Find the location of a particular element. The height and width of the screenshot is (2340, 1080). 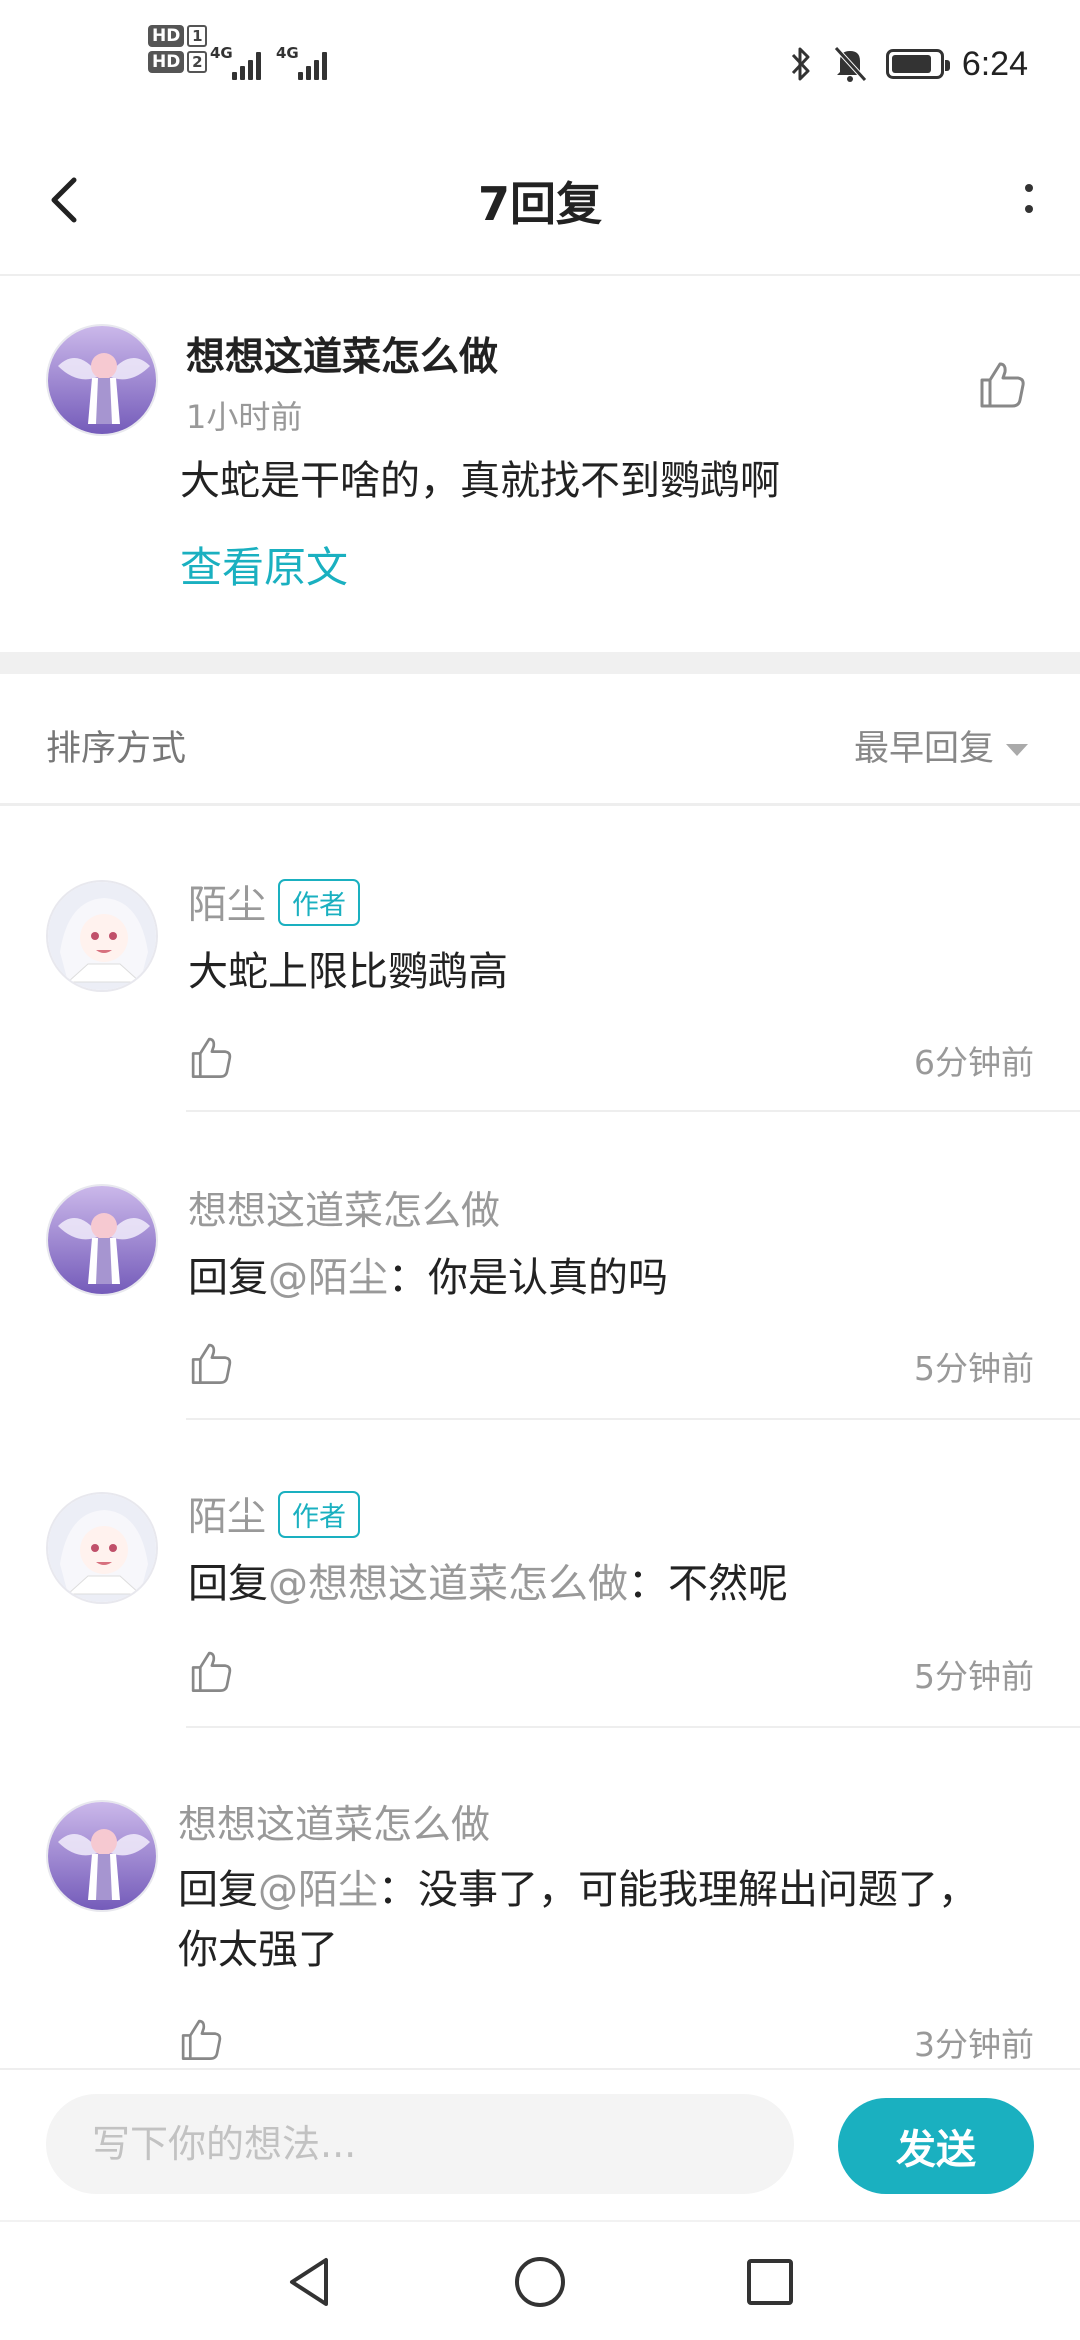

reply-item: 陌尘 作者 大蛇上限比鹦鹉高 6分钟前 is located at coordinates (540, 959).